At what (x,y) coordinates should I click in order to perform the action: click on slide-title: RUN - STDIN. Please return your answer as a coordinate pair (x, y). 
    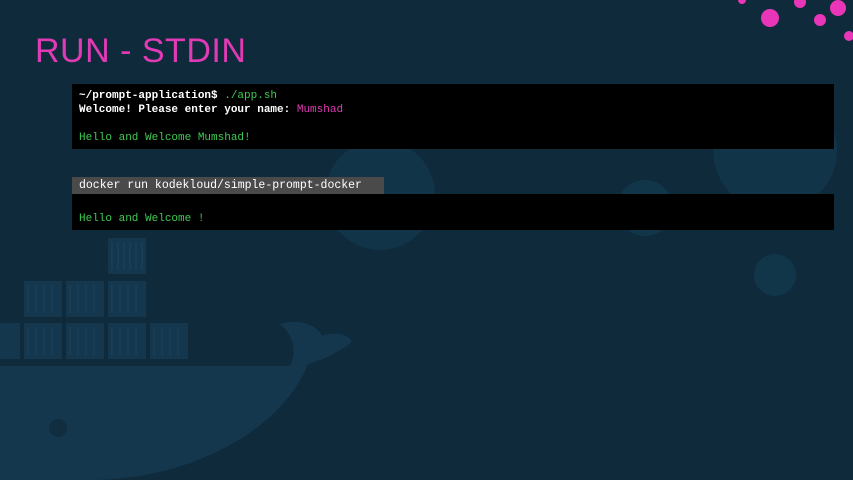
    Looking at the image, I should click on (141, 51).